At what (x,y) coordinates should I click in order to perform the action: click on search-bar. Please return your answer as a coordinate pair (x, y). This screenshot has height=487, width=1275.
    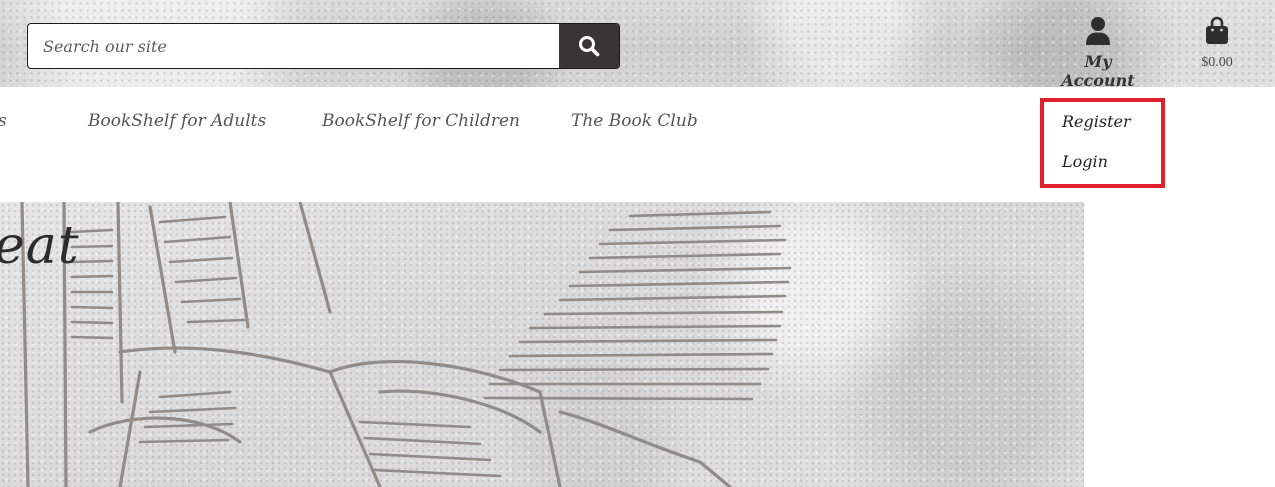
    Looking at the image, I should click on (323, 46).